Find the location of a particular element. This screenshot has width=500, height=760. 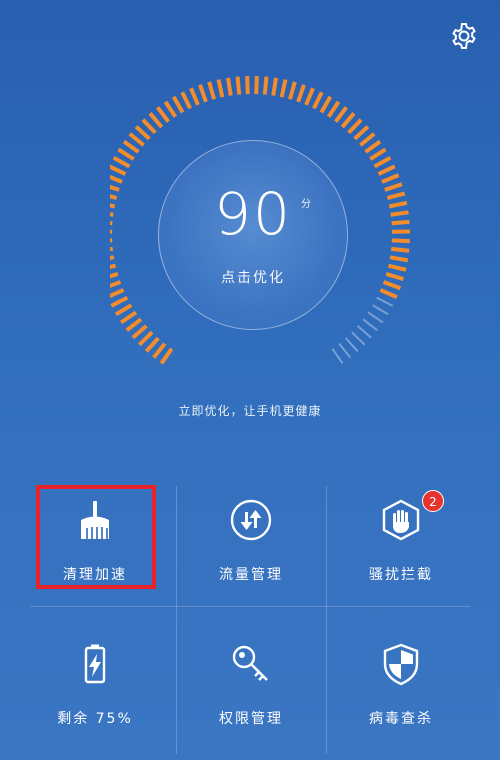

tile-permission-management: 权限管理 is located at coordinates (251, 690).